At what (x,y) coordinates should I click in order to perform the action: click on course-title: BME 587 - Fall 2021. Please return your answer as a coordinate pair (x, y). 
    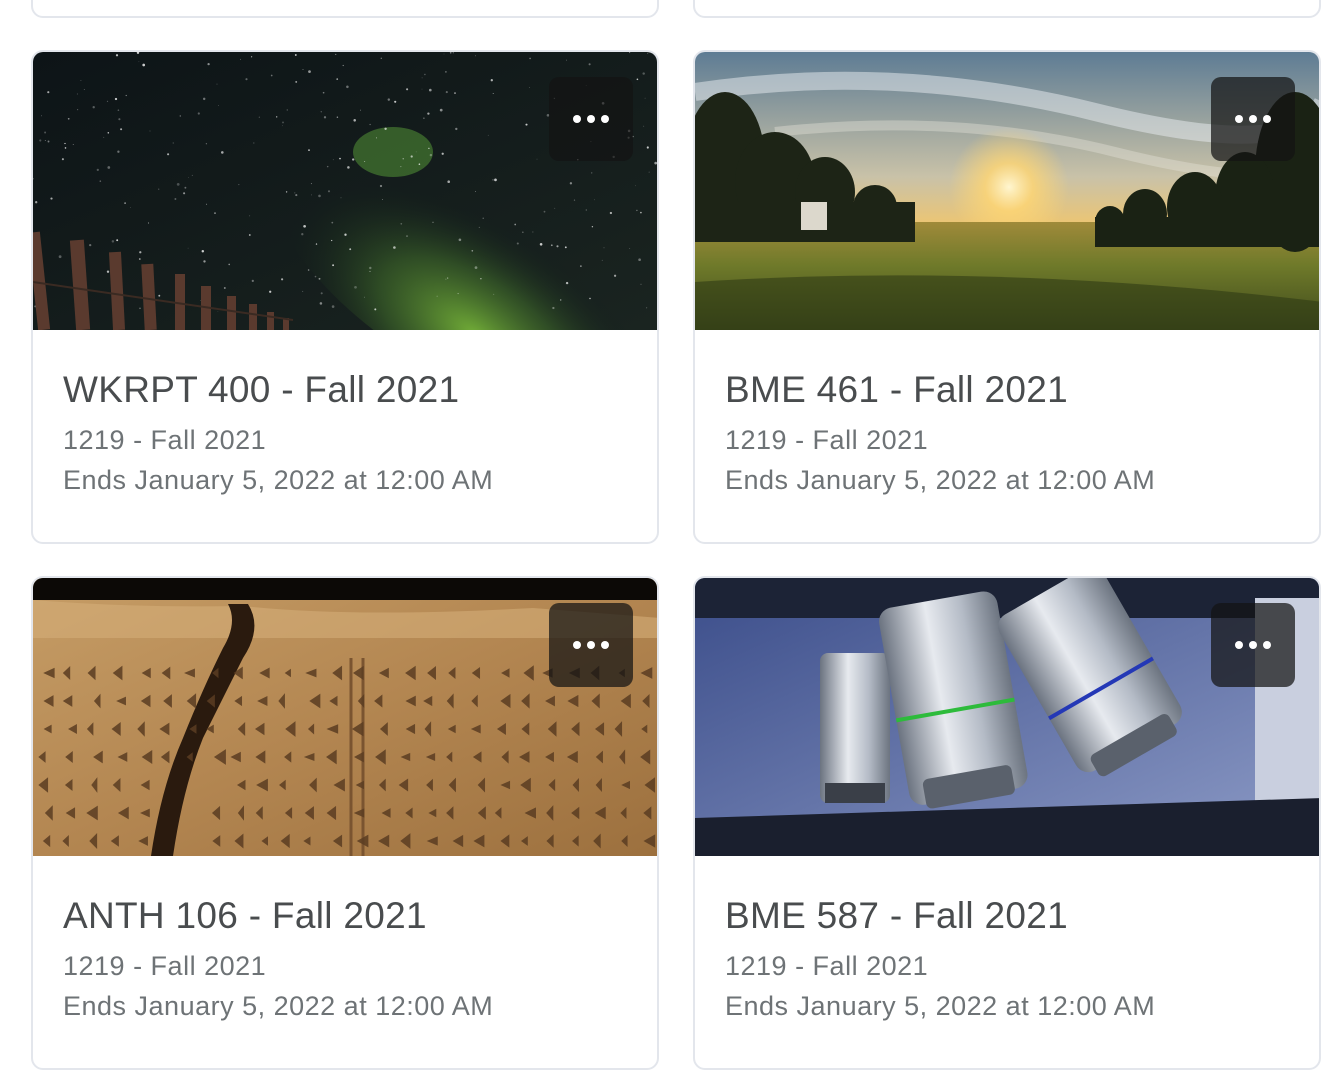
    Looking at the image, I should click on (1007, 916).